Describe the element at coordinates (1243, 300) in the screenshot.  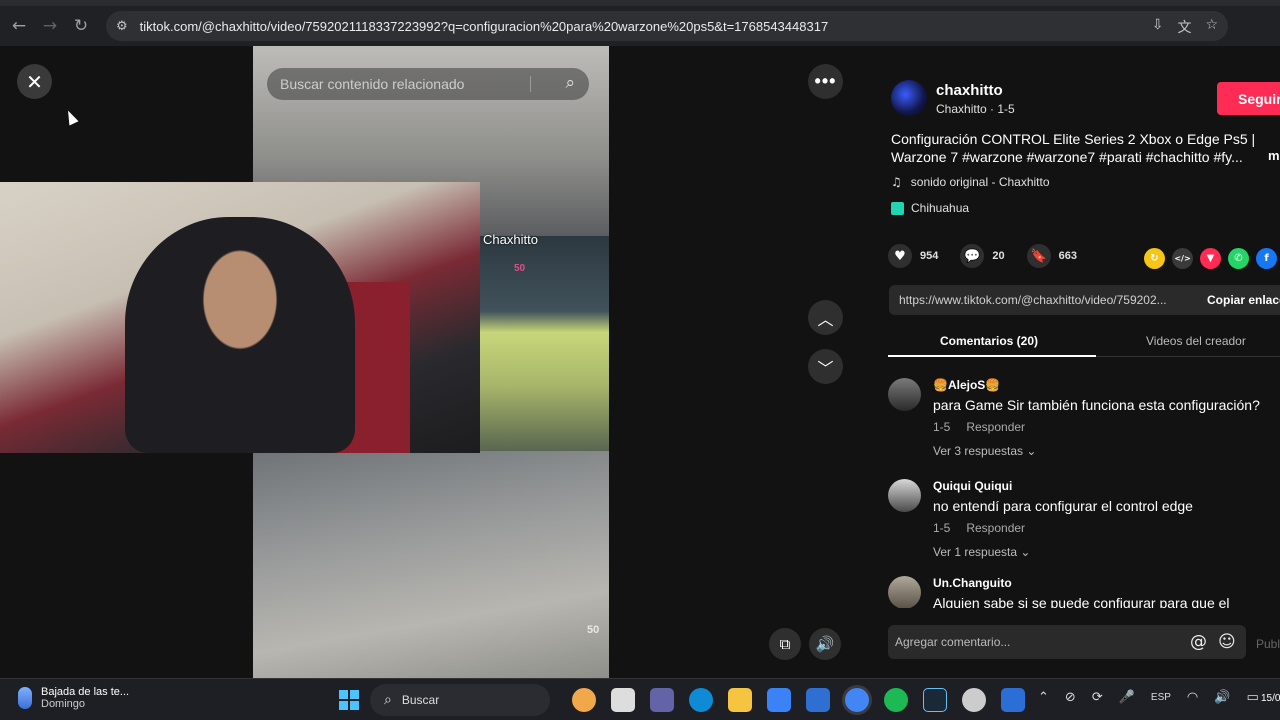
I see `copy-link-button: Copiar enlace` at that location.